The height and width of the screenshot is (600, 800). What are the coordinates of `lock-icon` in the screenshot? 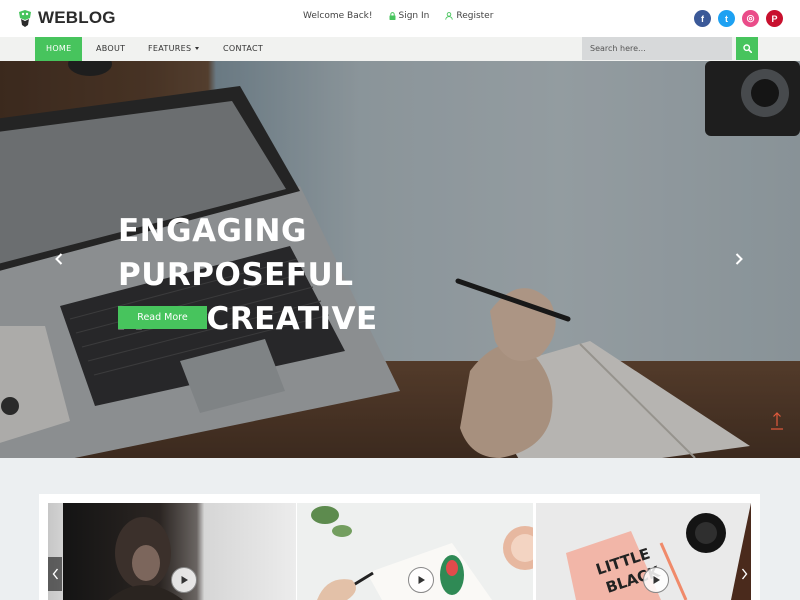 It's located at (392, 16).